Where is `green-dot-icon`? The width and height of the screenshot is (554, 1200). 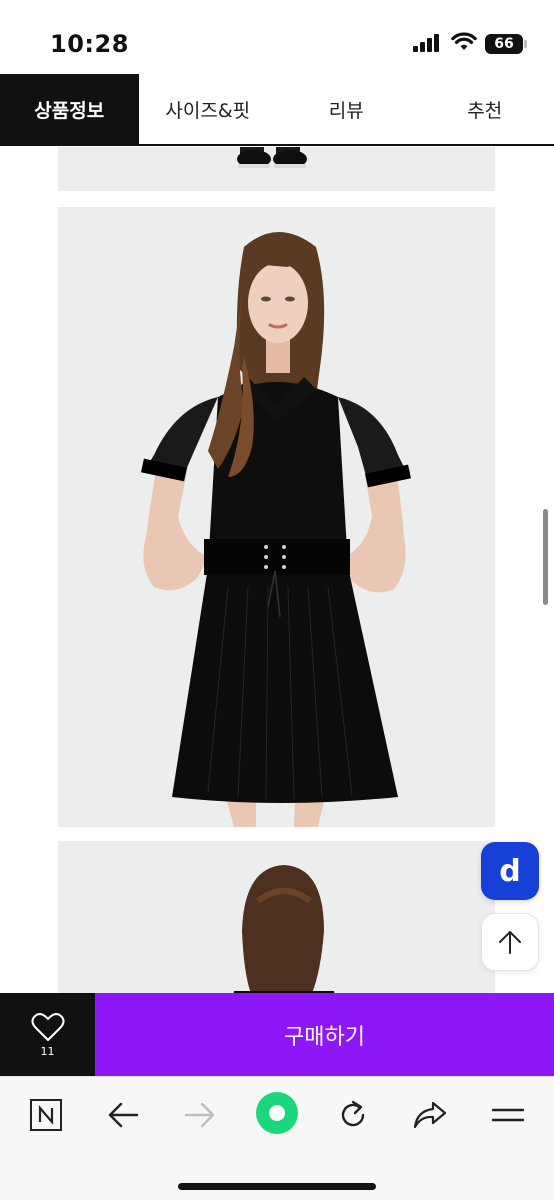 green-dot-icon is located at coordinates (277, 1113).